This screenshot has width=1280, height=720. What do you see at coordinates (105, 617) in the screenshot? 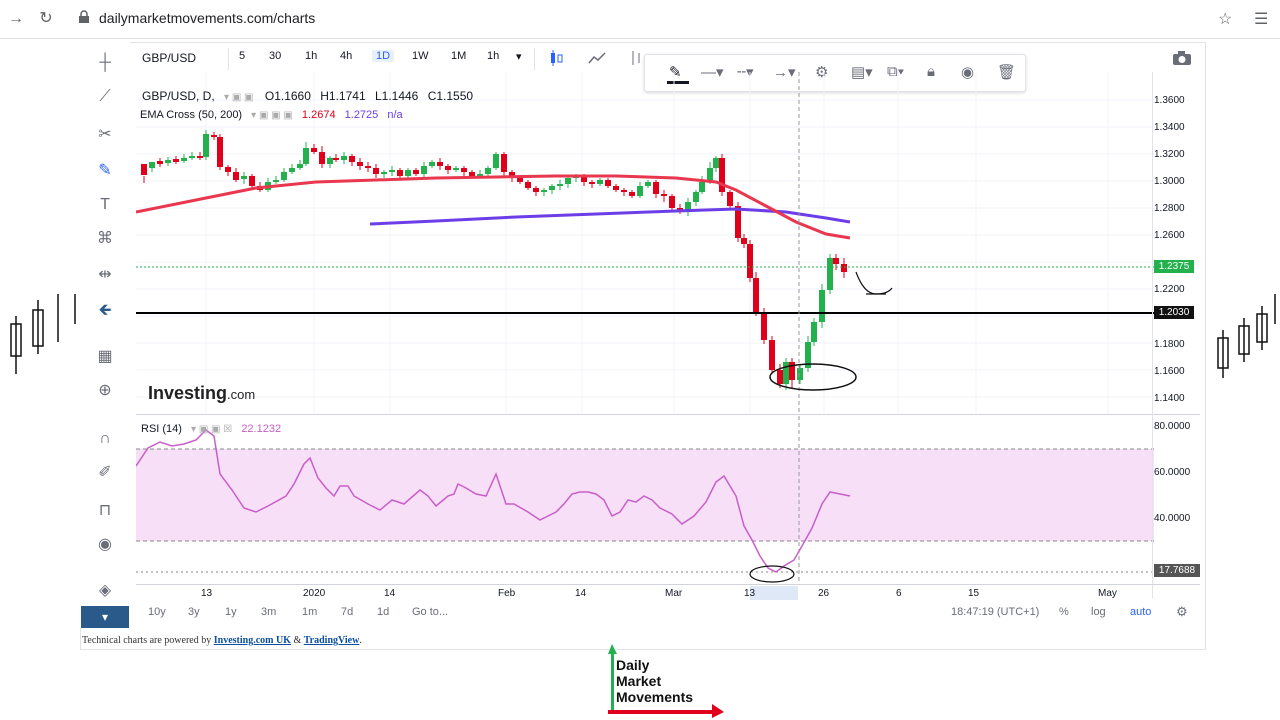
I see `collapse-toolbar-button: ▾` at bounding box center [105, 617].